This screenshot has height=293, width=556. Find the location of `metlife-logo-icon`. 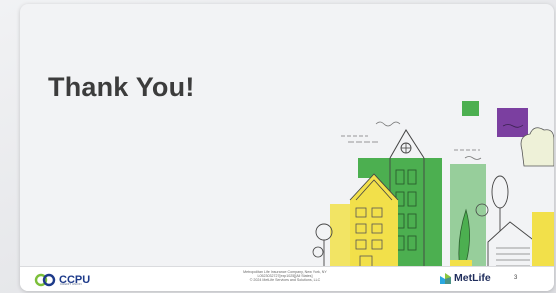

metlife-logo-icon is located at coordinates (445, 278).